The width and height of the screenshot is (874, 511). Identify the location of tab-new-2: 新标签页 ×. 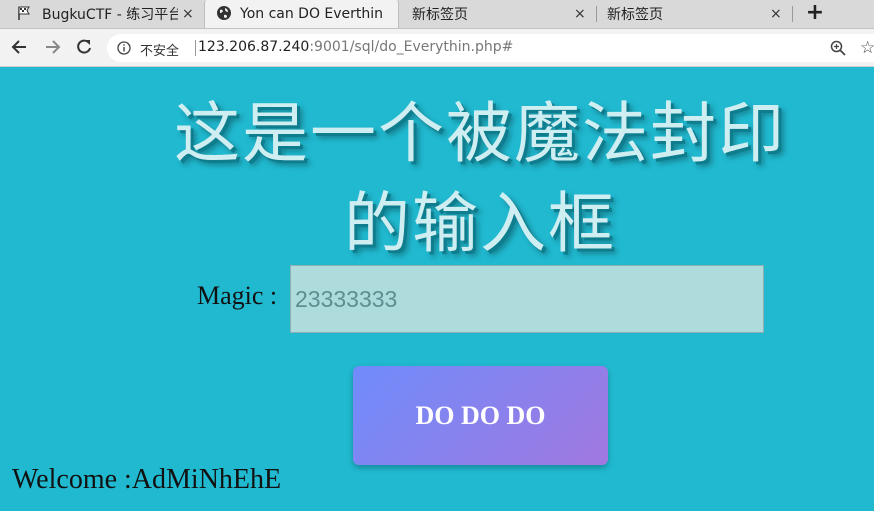
(695, 14).